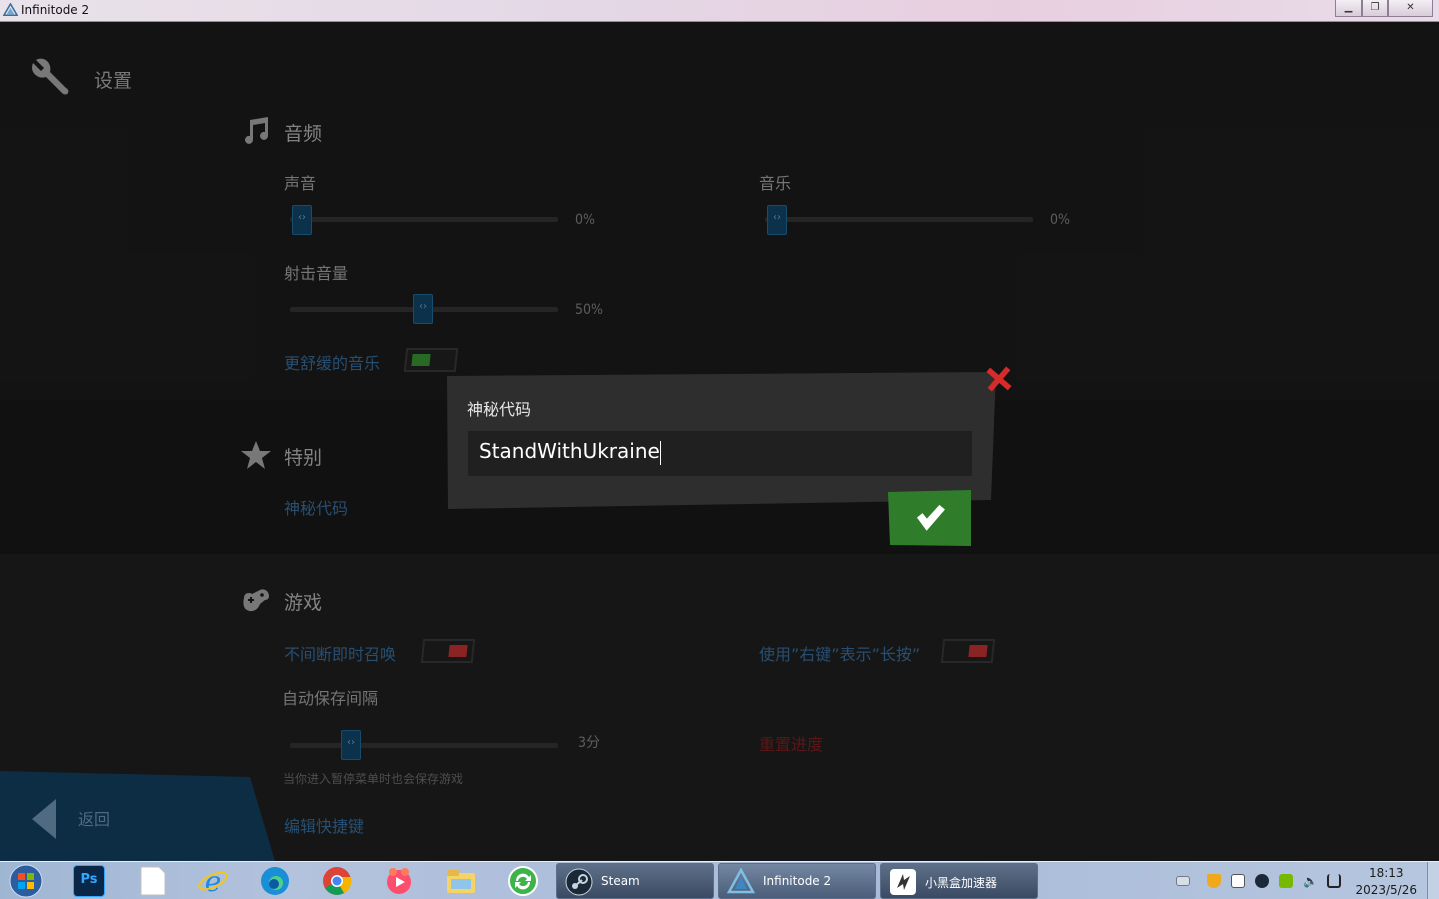  I want to click on taskbar-task-label: Steam, so click(620, 881).